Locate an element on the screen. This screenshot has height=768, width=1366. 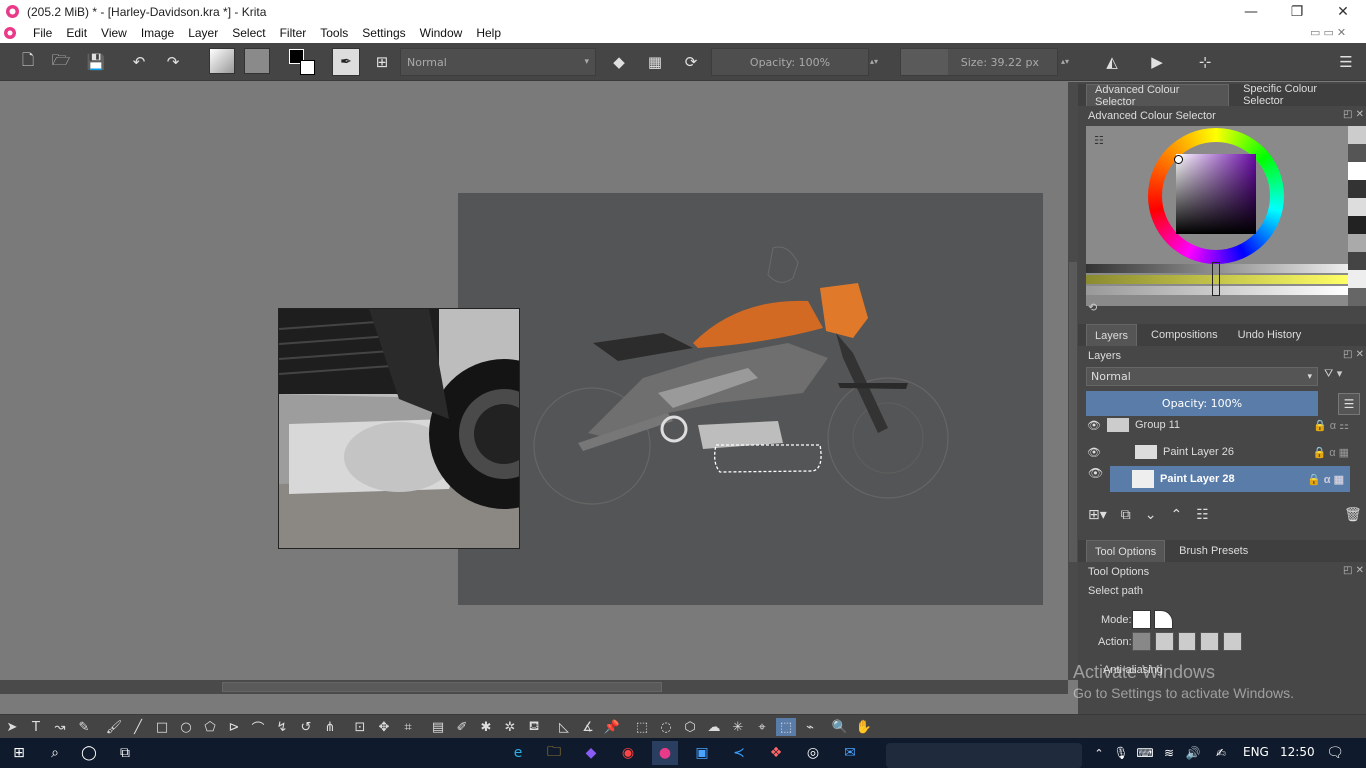
brush-editor-icon: ⊞ is located at coordinates (382, 62).